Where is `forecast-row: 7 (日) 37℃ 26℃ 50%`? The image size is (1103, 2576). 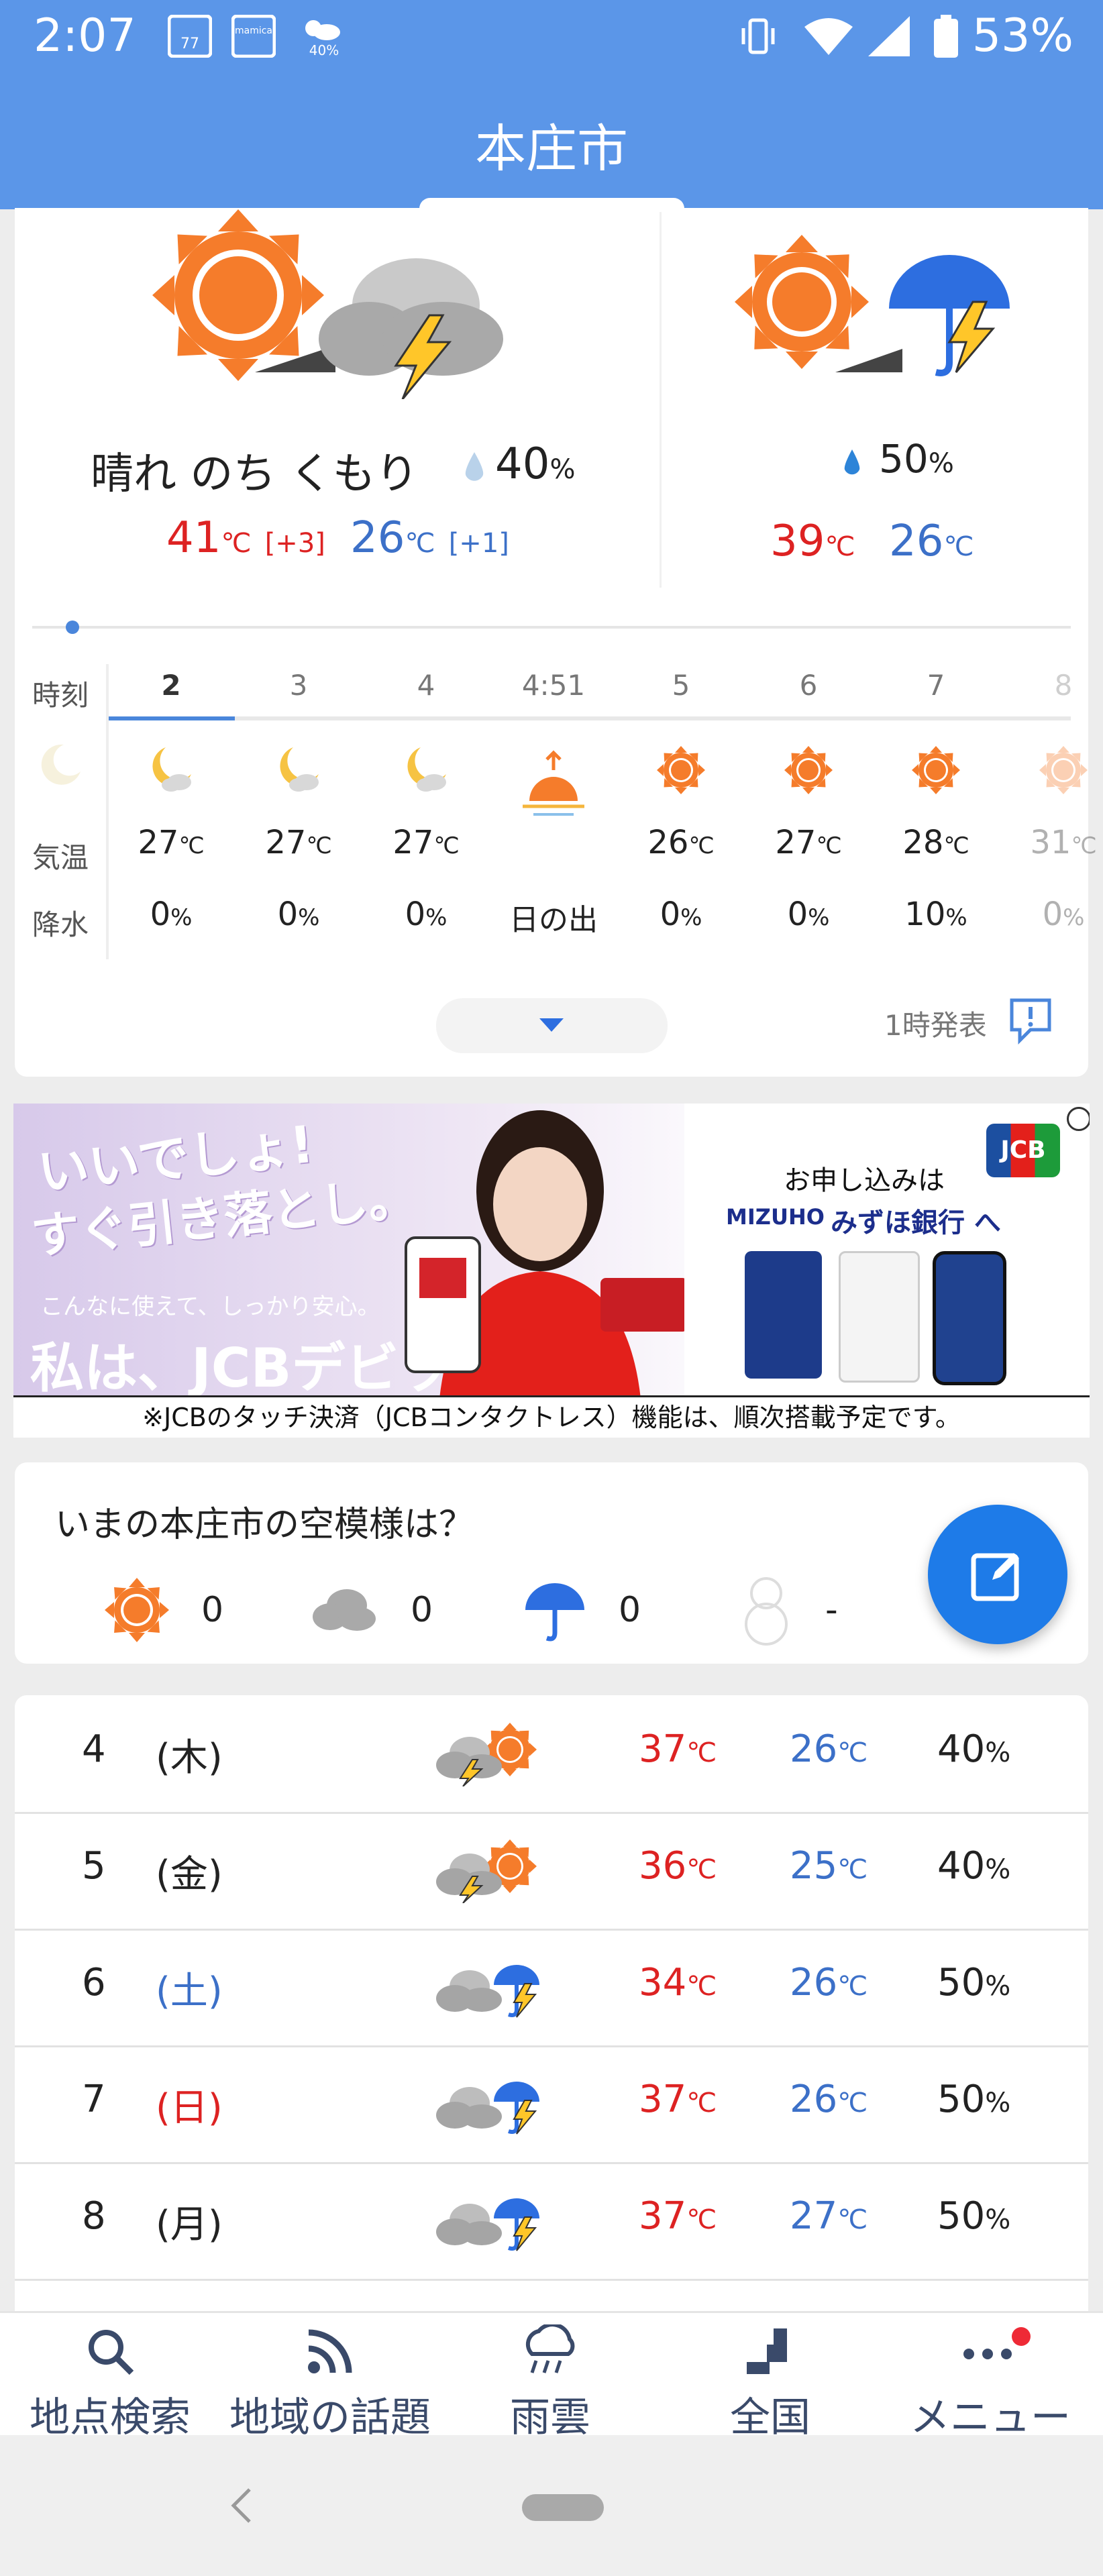
forecast-row: 7 (日) 37℃ 26℃ 50% is located at coordinates (551, 2104).